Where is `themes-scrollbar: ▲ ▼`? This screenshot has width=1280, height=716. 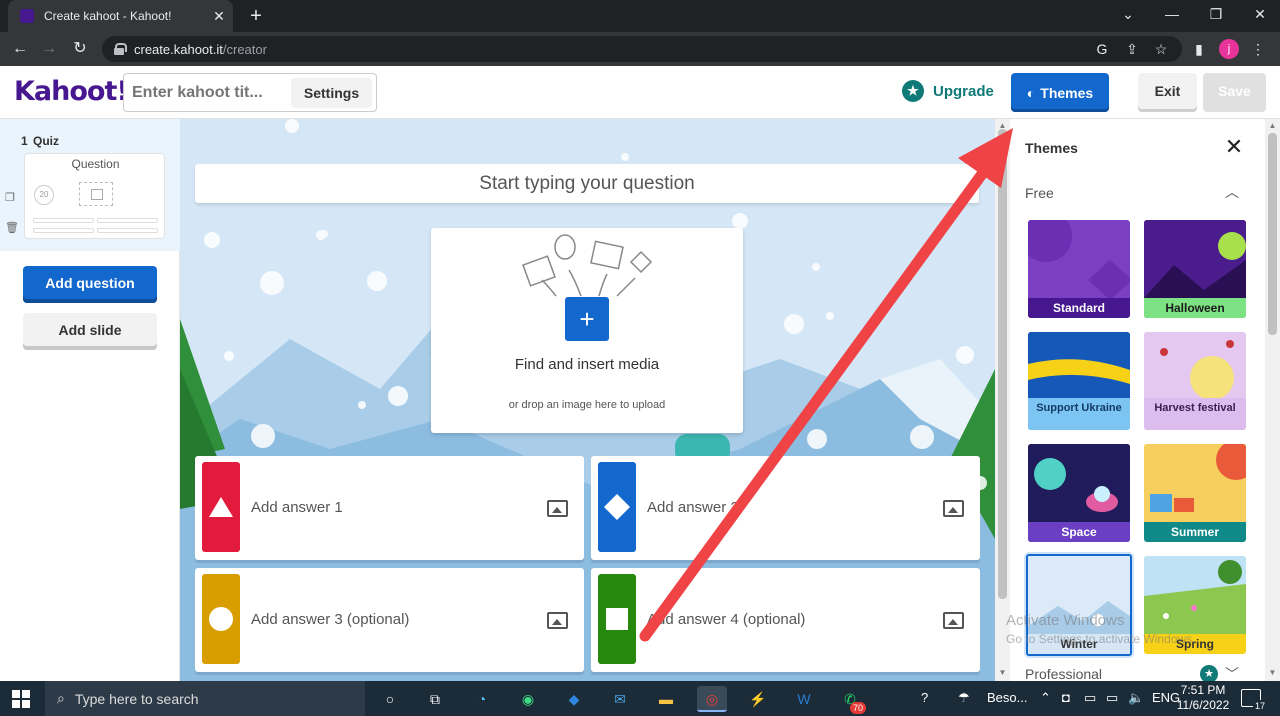 themes-scrollbar: ▲ ▼ is located at coordinates (1272, 400).